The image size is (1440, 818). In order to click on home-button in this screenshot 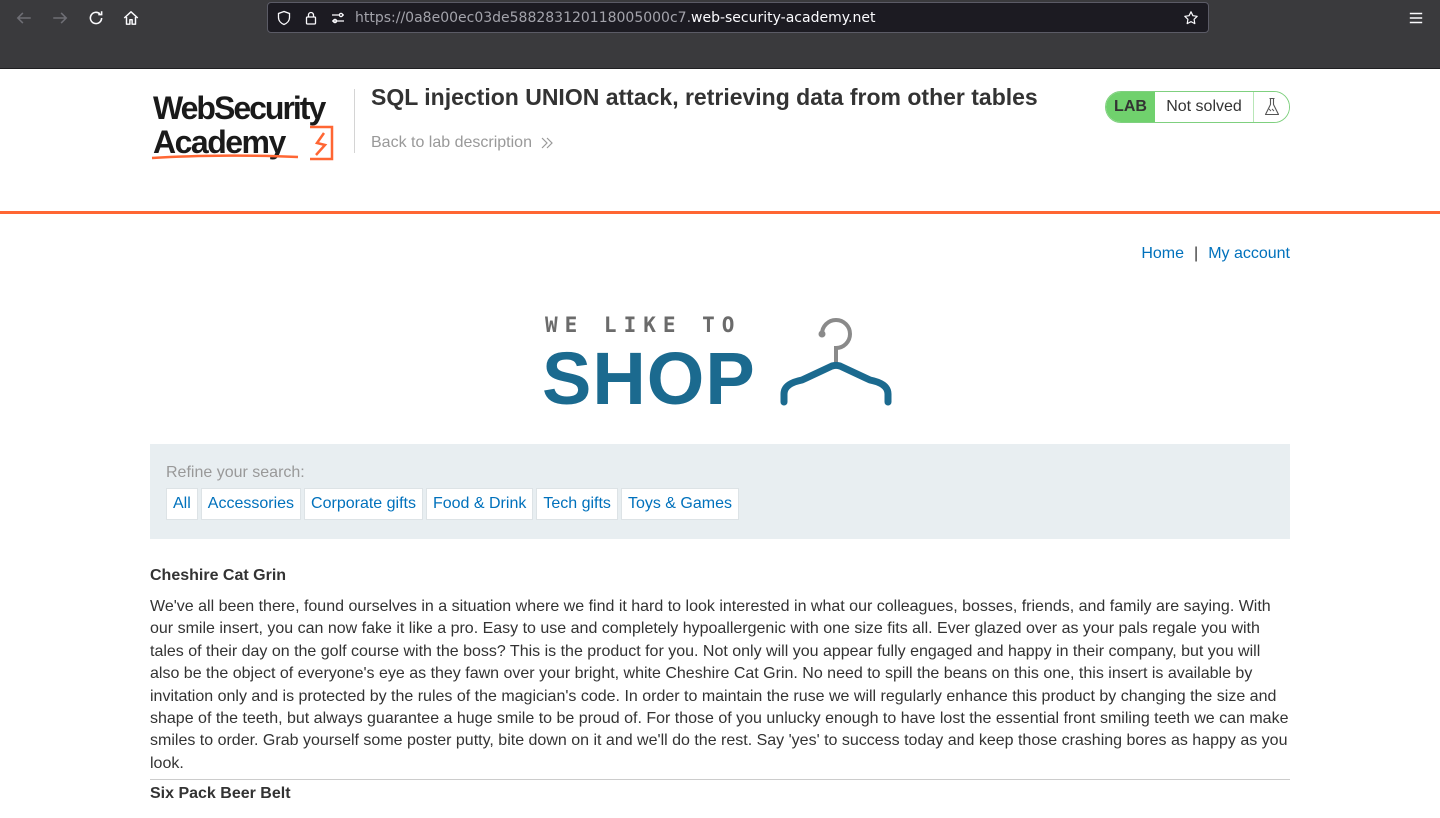, I will do `click(131, 18)`.